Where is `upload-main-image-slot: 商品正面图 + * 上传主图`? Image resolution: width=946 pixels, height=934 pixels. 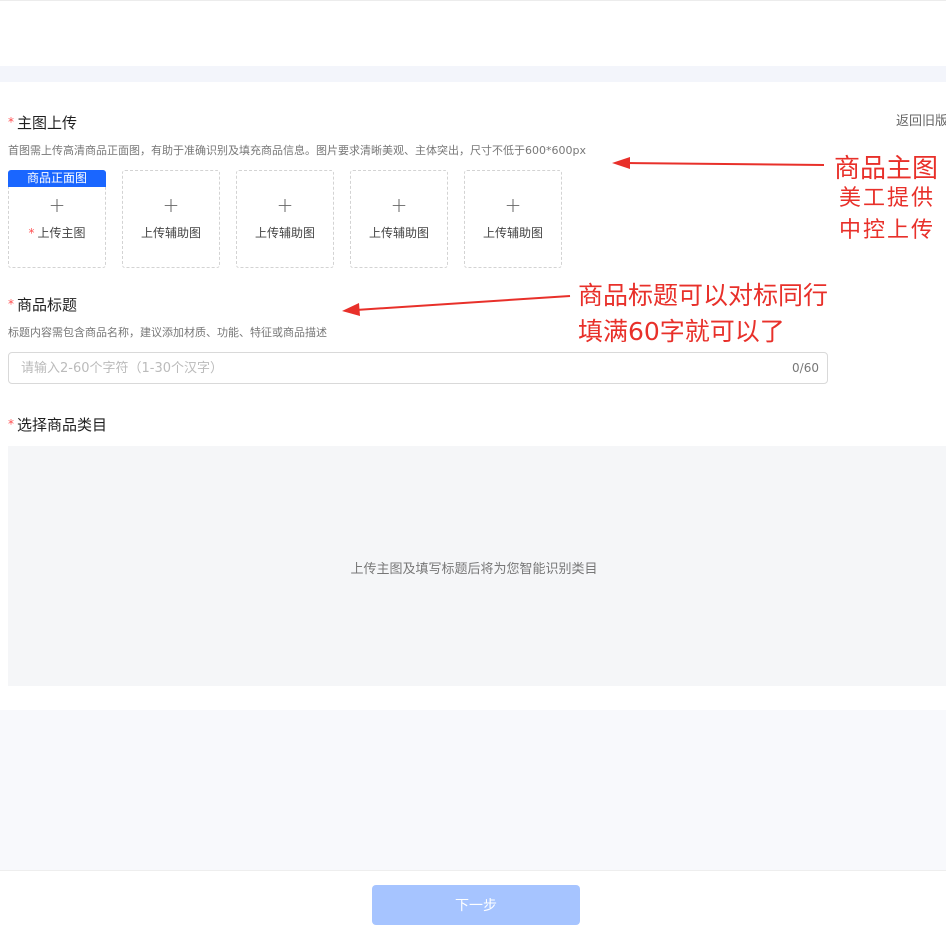 upload-main-image-slot: 商品正面图 + * 上传主图 is located at coordinates (57, 219).